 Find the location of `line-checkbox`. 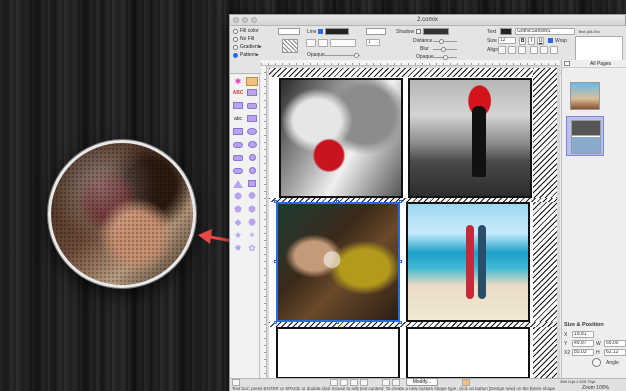

line-checkbox is located at coordinates (320, 31).